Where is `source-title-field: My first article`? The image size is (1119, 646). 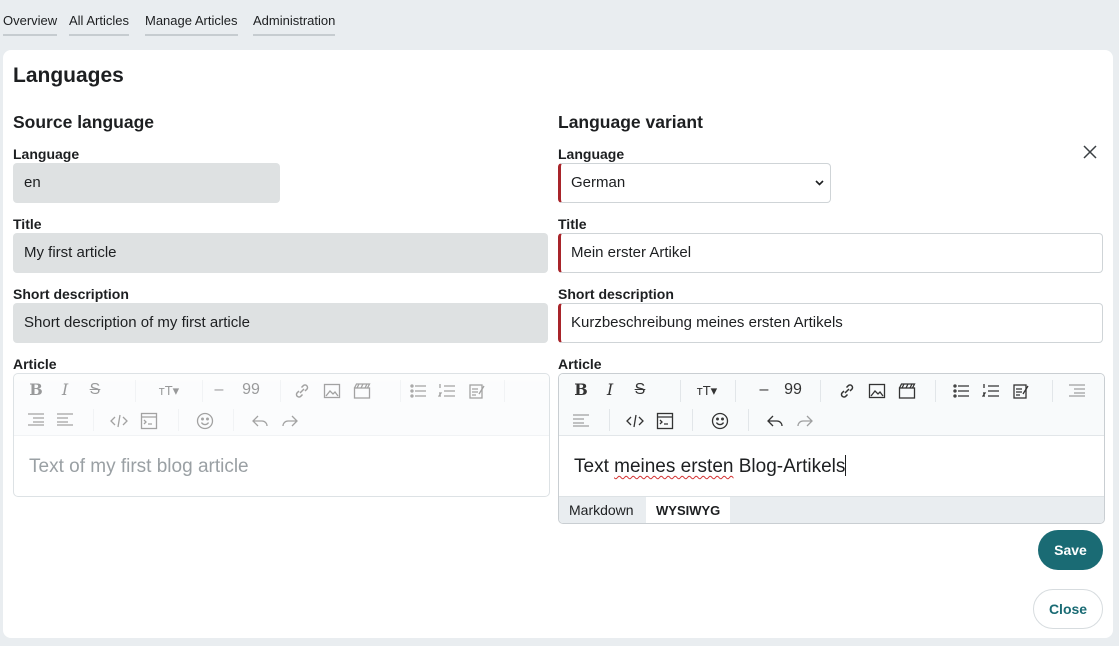 source-title-field: My first article is located at coordinates (280, 253).